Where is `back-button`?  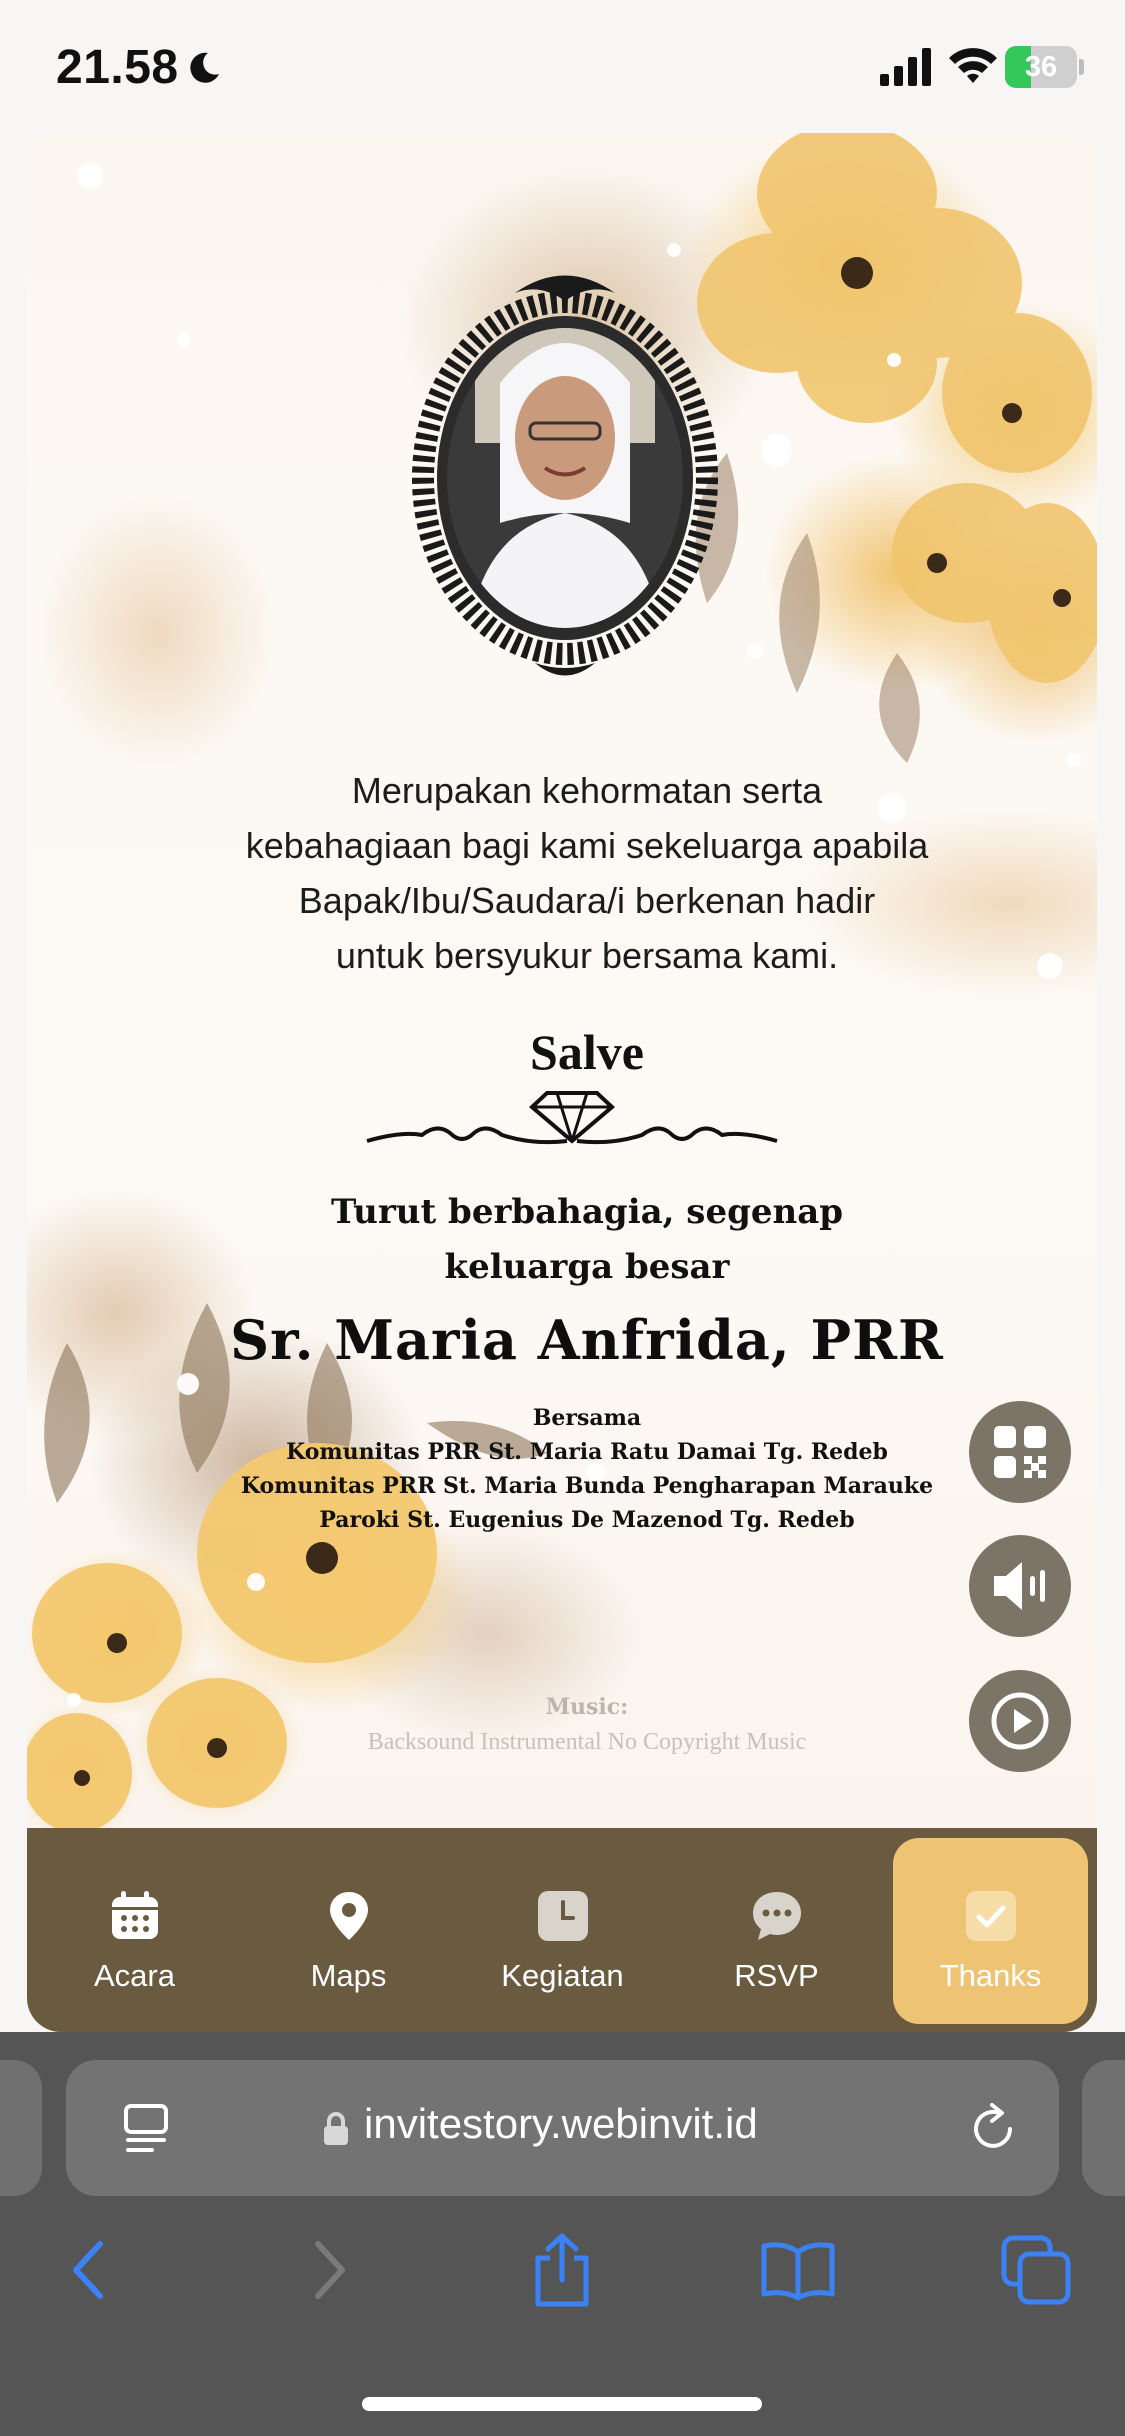 back-button is located at coordinates (88, 2270).